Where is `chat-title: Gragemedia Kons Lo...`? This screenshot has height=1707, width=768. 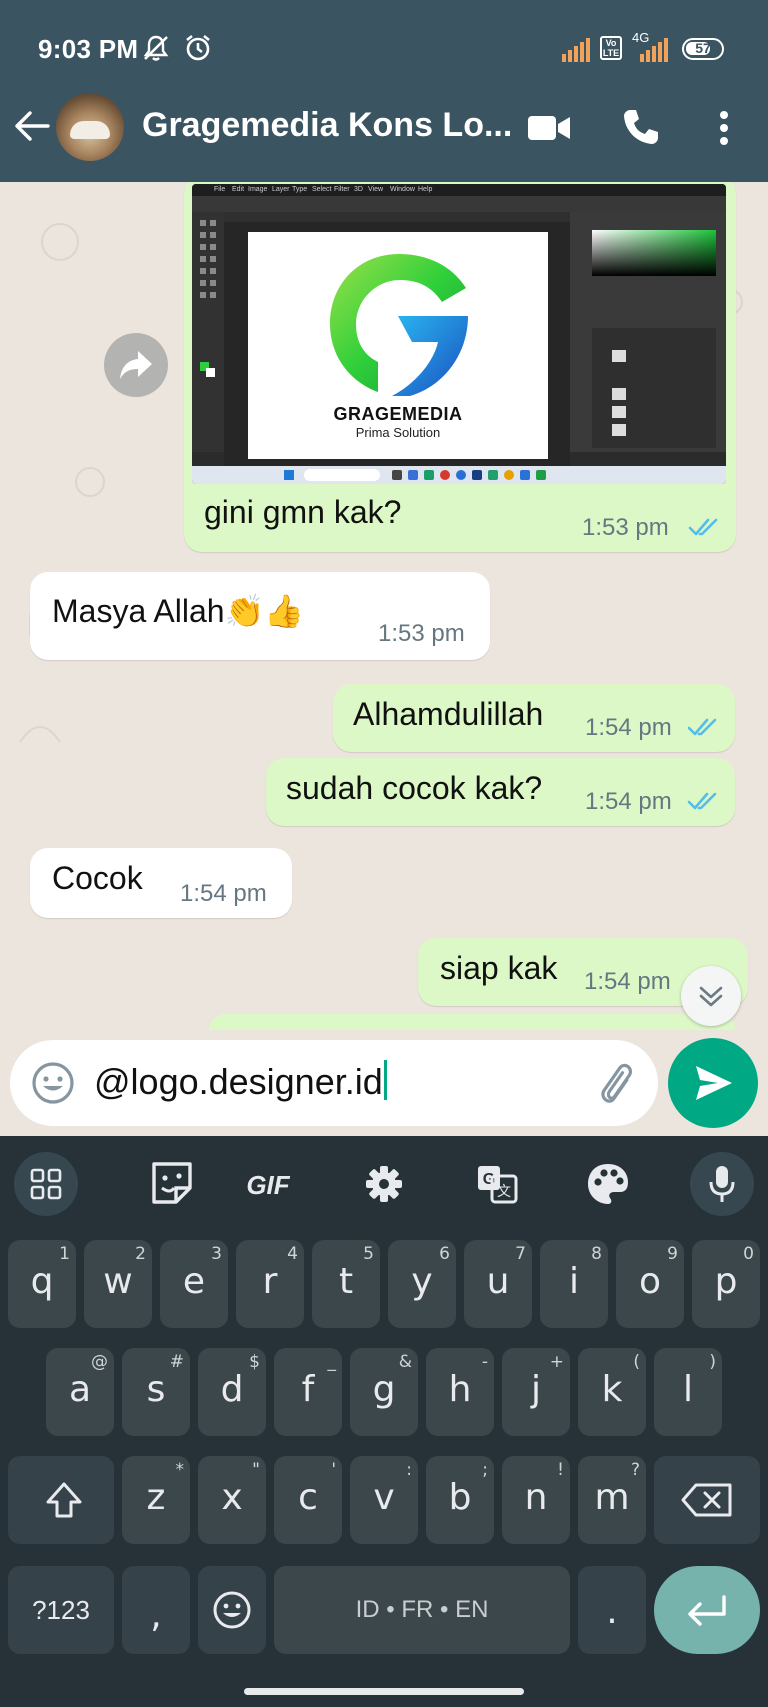 chat-title: Gragemedia Kons Lo... is located at coordinates (327, 125).